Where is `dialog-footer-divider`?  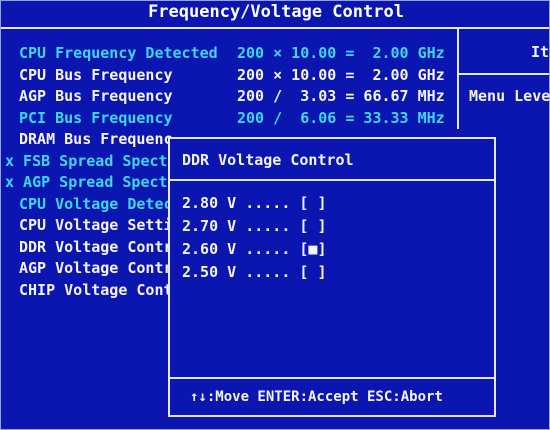 dialog-footer-divider is located at coordinates (332, 378).